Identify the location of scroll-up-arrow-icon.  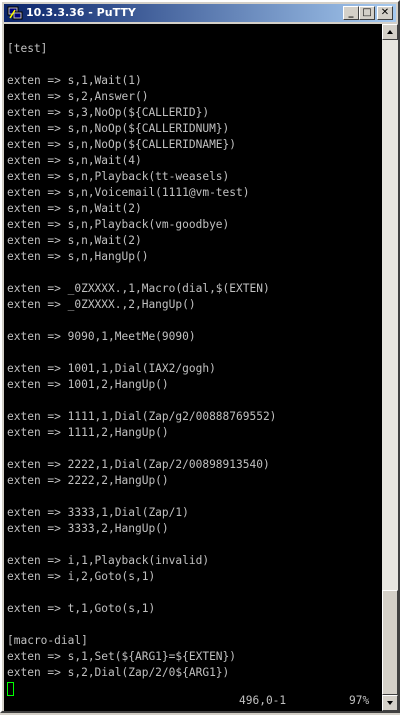
(390, 32).